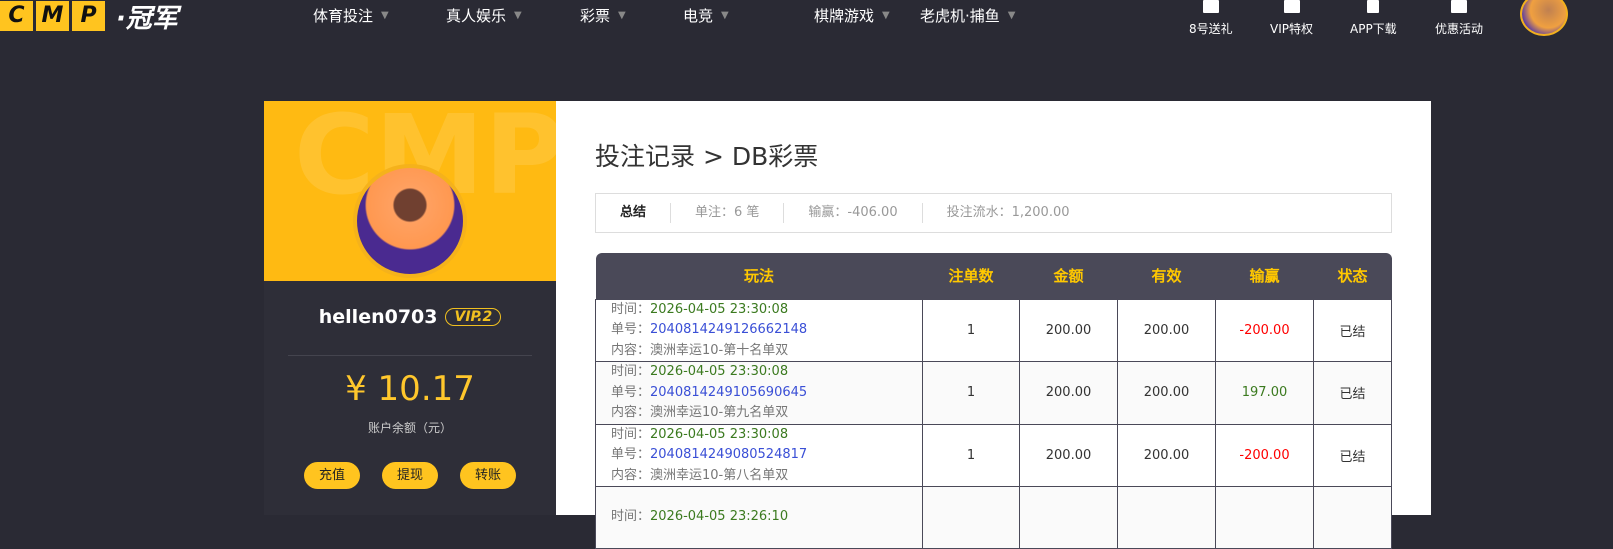 The height and width of the screenshot is (549, 1613). I want to click on page-title: 投注记录 > DB彩票, so click(707, 156).